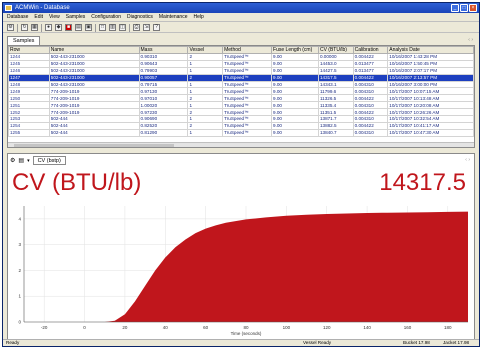 The width and height of the screenshot is (482, 349). Describe the element at coordinates (430, 98) in the screenshot. I see `cell-analysis-date: 10/17/2007 10:13:48 AM` at that location.